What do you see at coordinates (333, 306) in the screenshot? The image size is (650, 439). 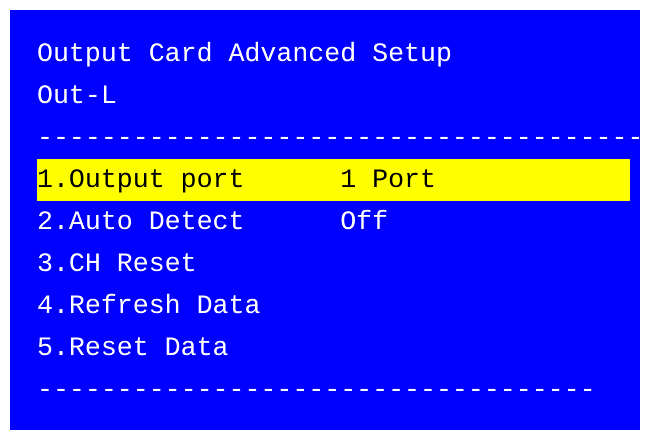 I see `menu-item: 4.Refresh Data` at bounding box center [333, 306].